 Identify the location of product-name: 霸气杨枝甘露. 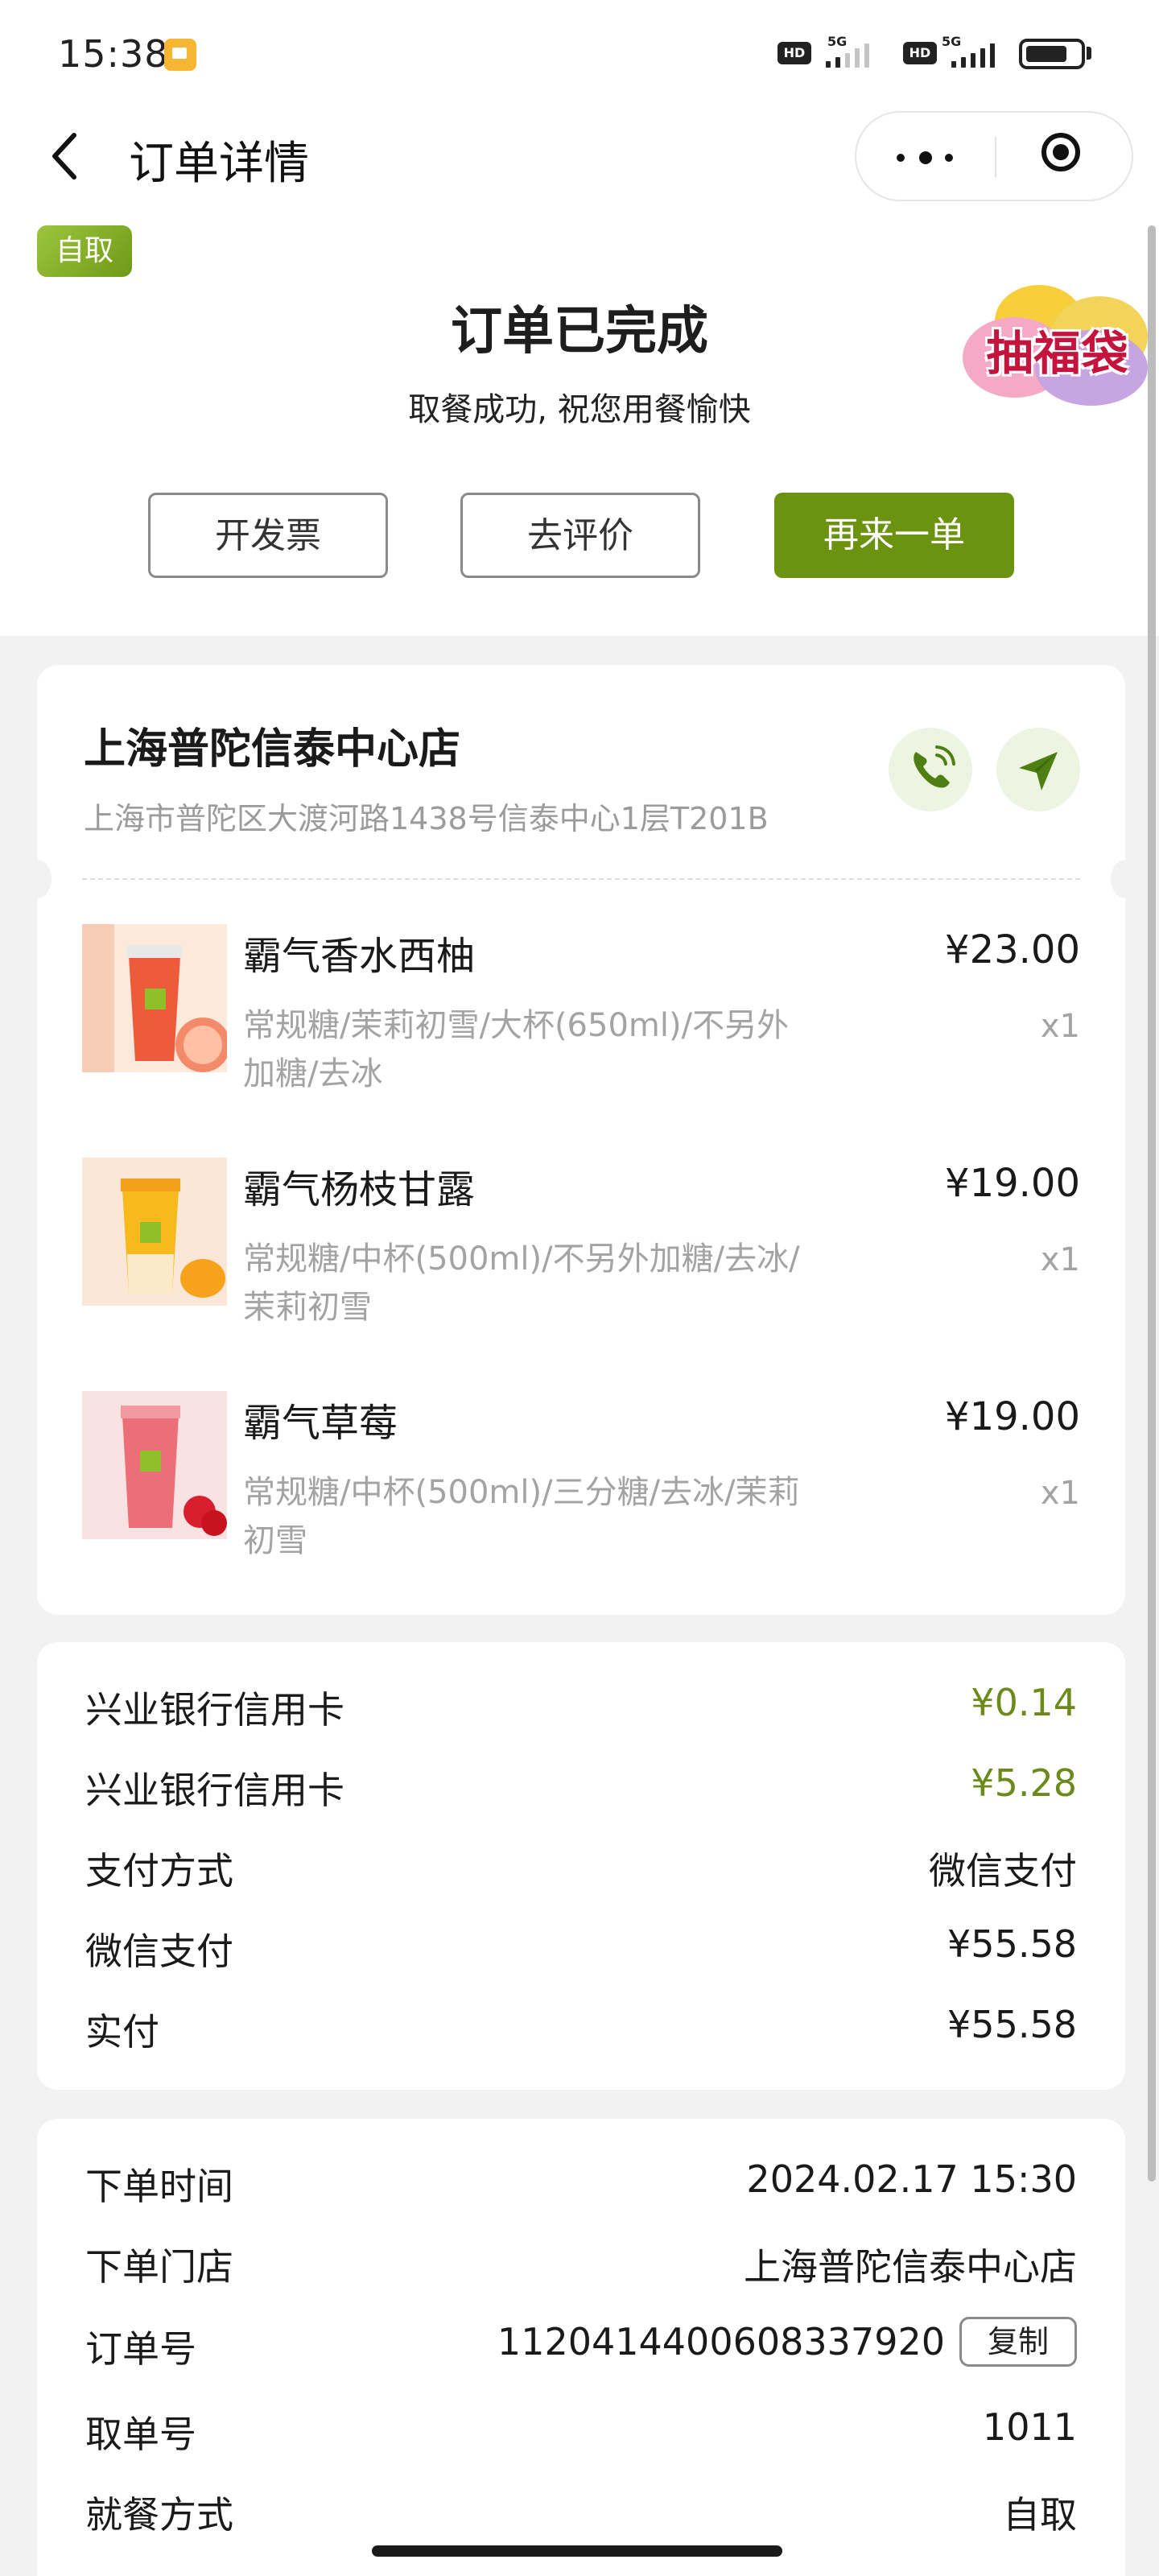
(359, 1189).